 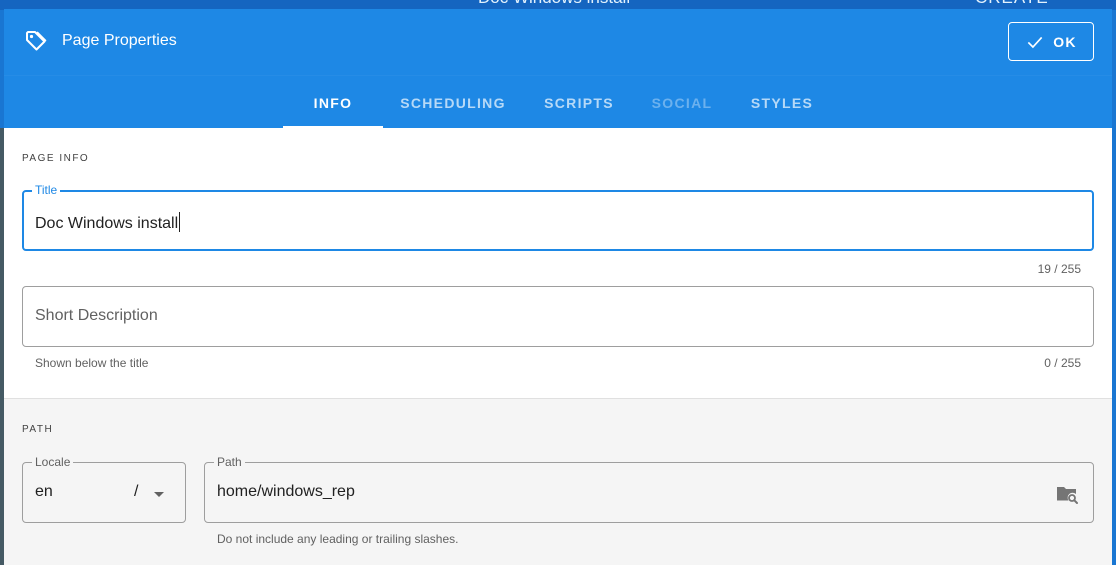 I want to click on text-caret, so click(x=180, y=222).